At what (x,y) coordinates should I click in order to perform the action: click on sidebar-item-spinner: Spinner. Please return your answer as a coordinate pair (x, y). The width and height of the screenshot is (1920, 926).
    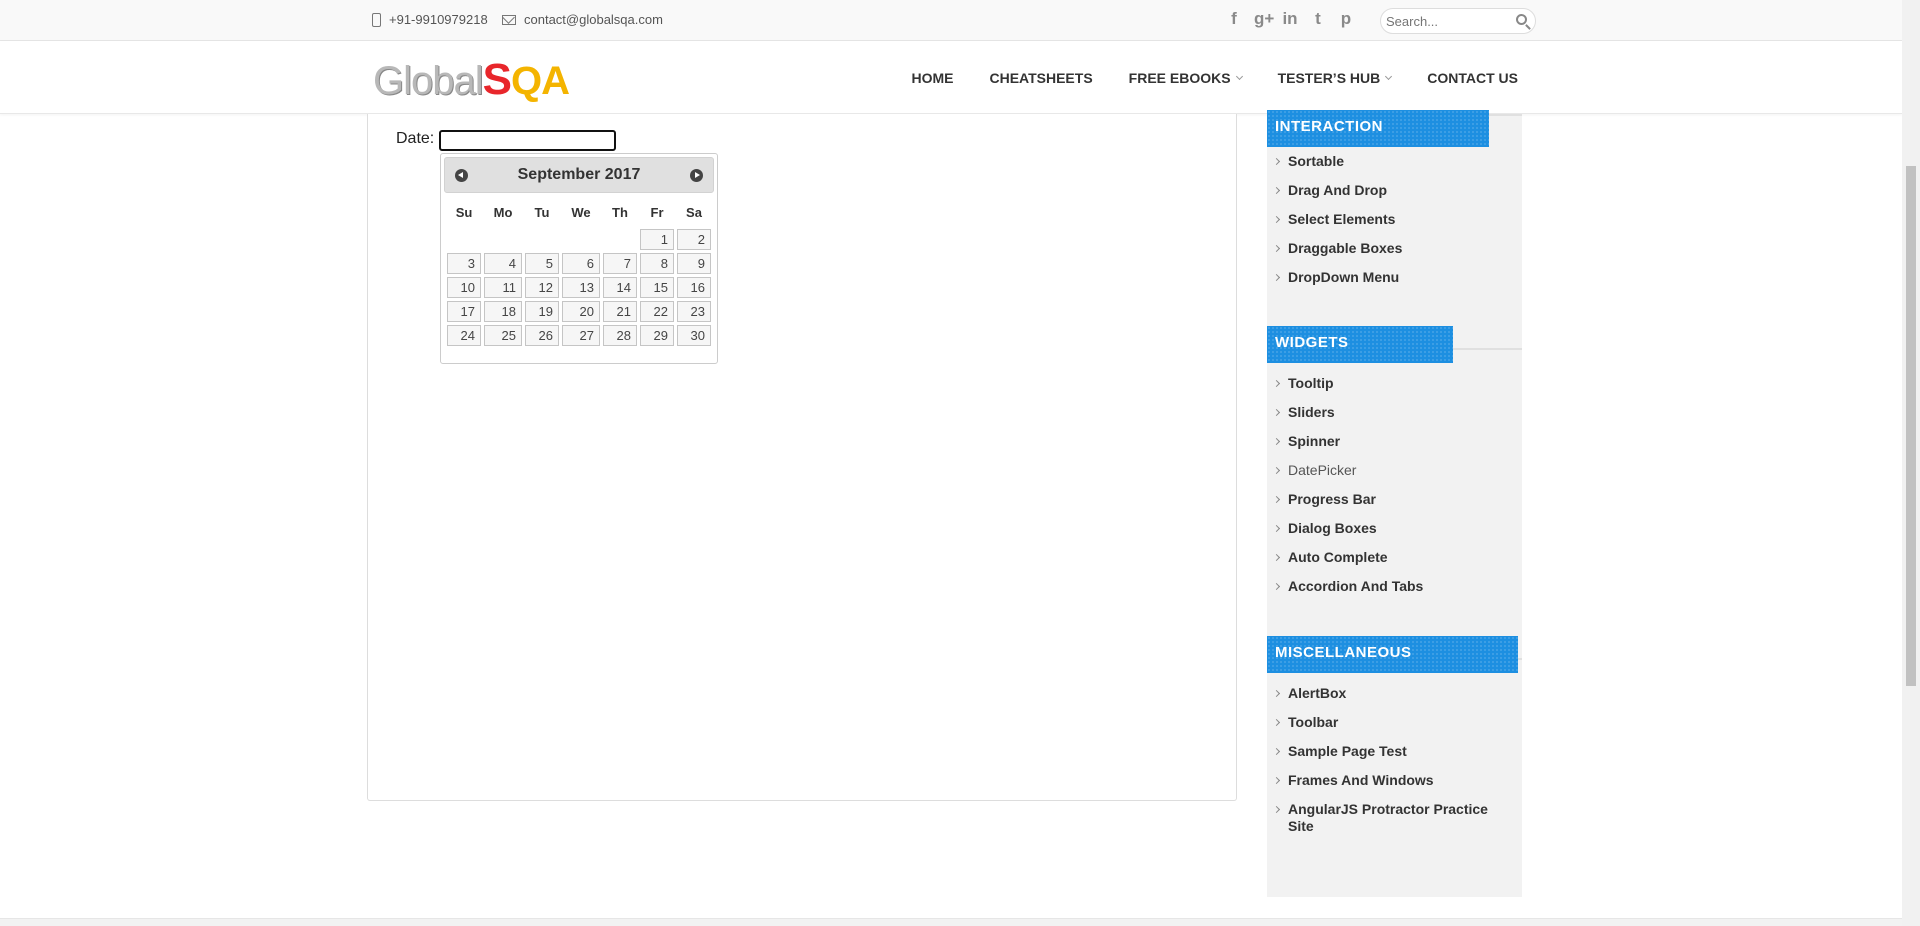
    Looking at the image, I should click on (1345, 447).